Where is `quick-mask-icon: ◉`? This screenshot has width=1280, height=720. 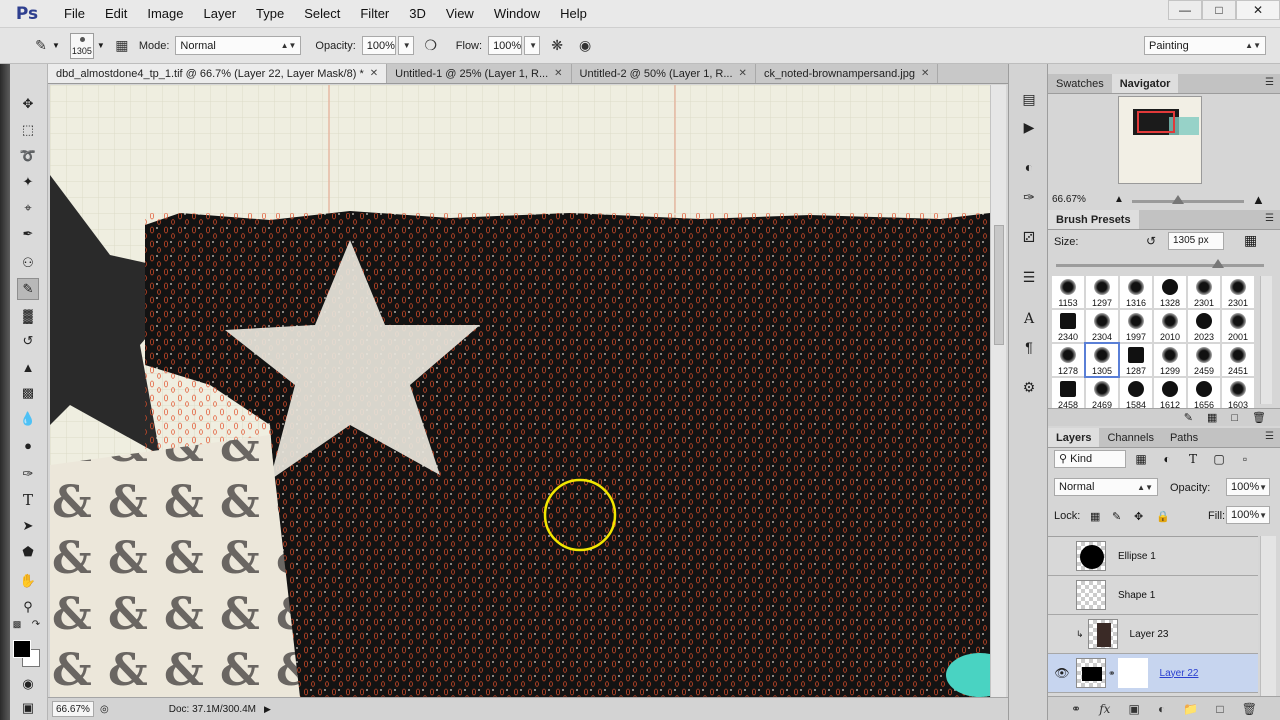 quick-mask-icon: ◉ is located at coordinates (28, 684).